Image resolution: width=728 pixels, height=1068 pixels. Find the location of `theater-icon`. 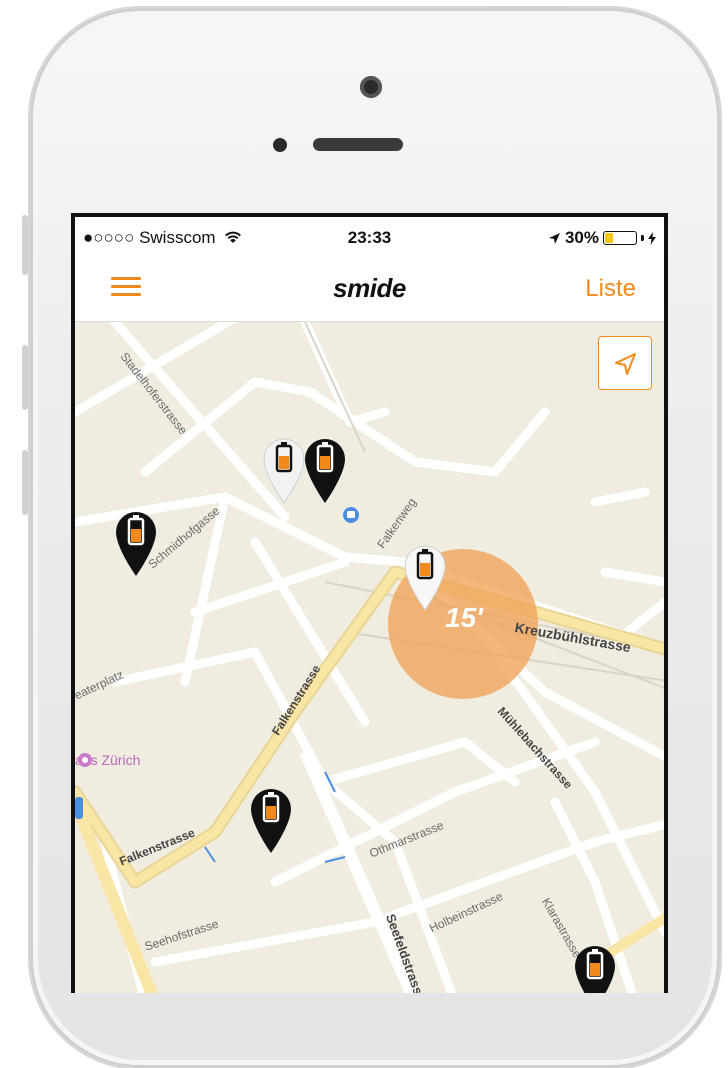

theater-icon is located at coordinates (85, 760).